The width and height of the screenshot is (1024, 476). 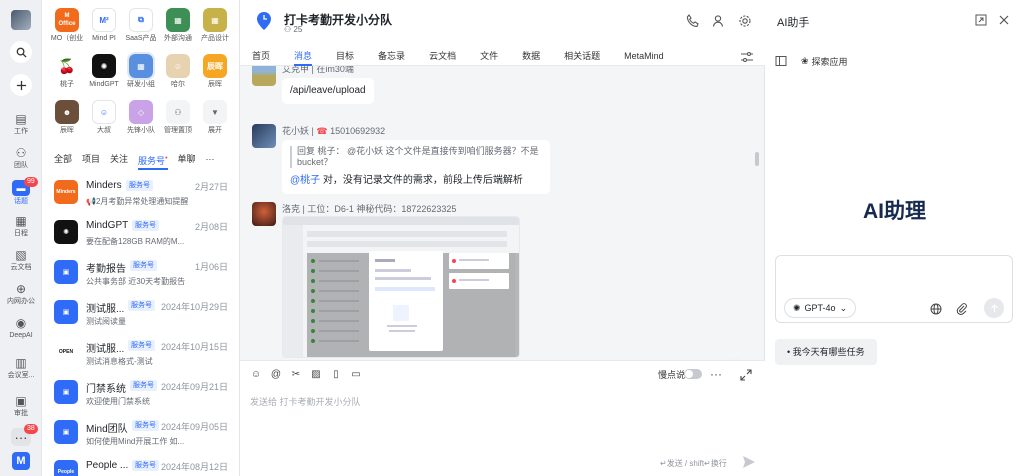 I want to click on conversation-item: Minders Minders 服务号 2月27日 📢2月考勤异常处理通知提醒, so click(x=140, y=192).